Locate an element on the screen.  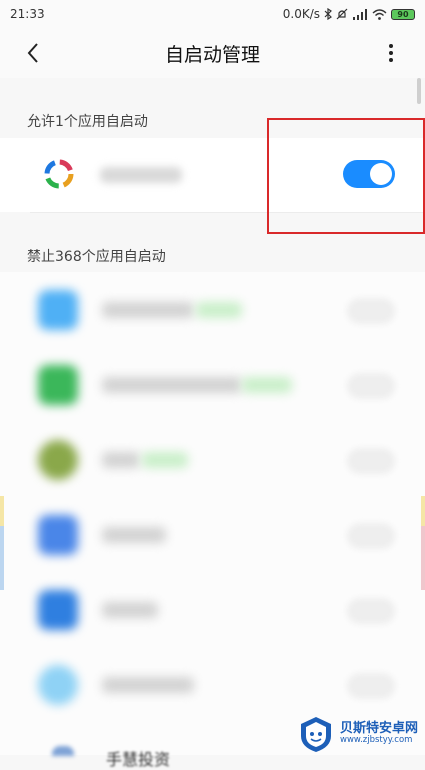
bluetooth-icon is located at coordinates (328, 14).